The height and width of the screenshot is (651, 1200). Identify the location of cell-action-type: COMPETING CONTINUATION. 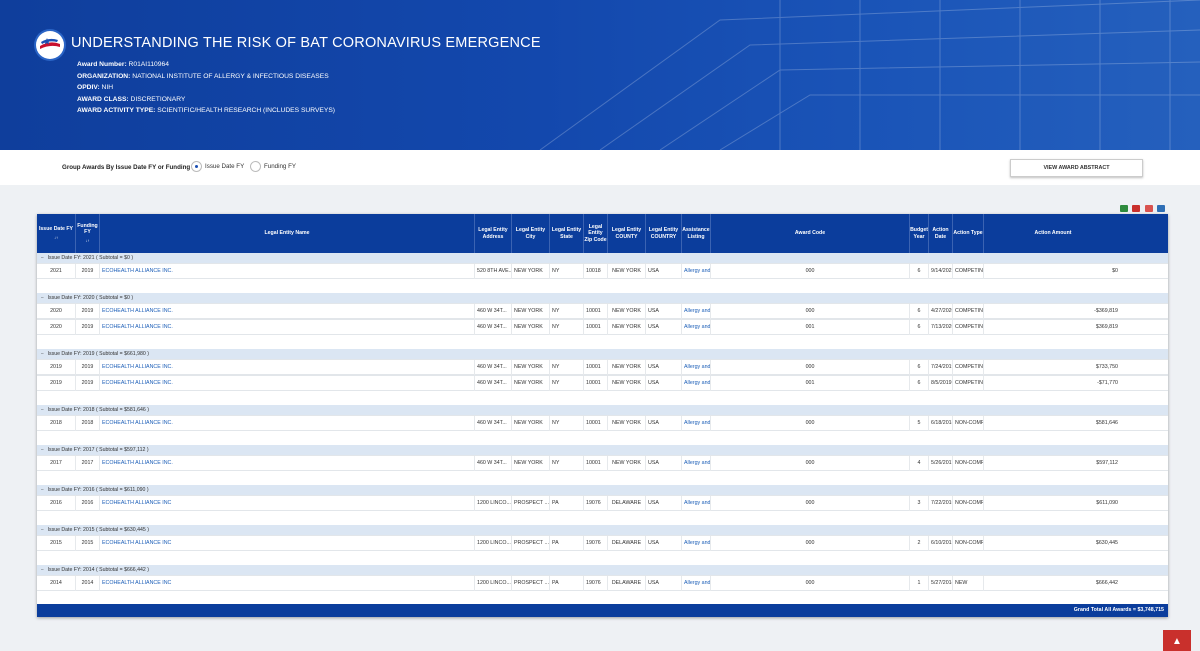
(967, 367).